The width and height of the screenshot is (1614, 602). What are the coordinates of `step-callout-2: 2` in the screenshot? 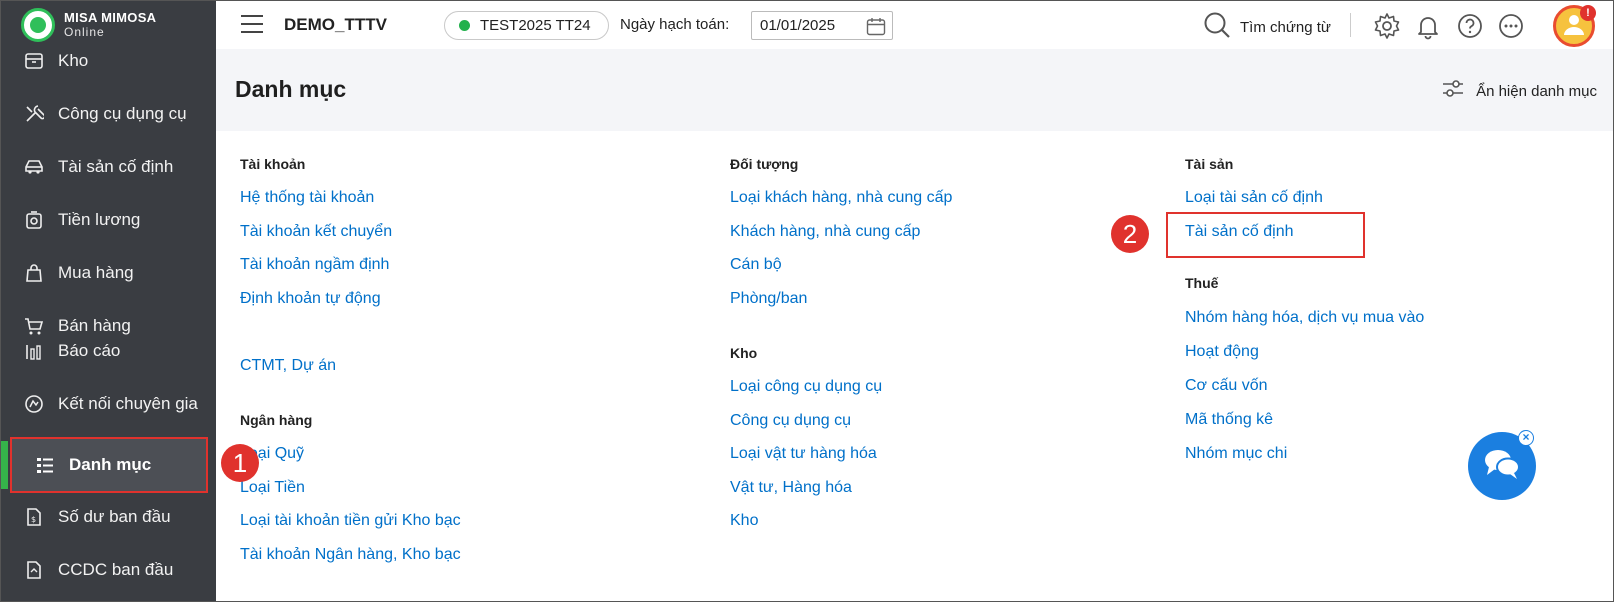 It's located at (1130, 234).